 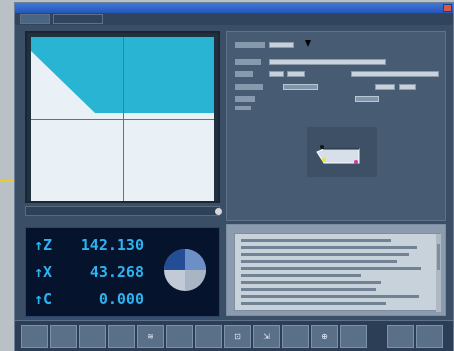 What do you see at coordinates (438, 273) in the screenshot?
I see `message-scrollbar` at bounding box center [438, 273].